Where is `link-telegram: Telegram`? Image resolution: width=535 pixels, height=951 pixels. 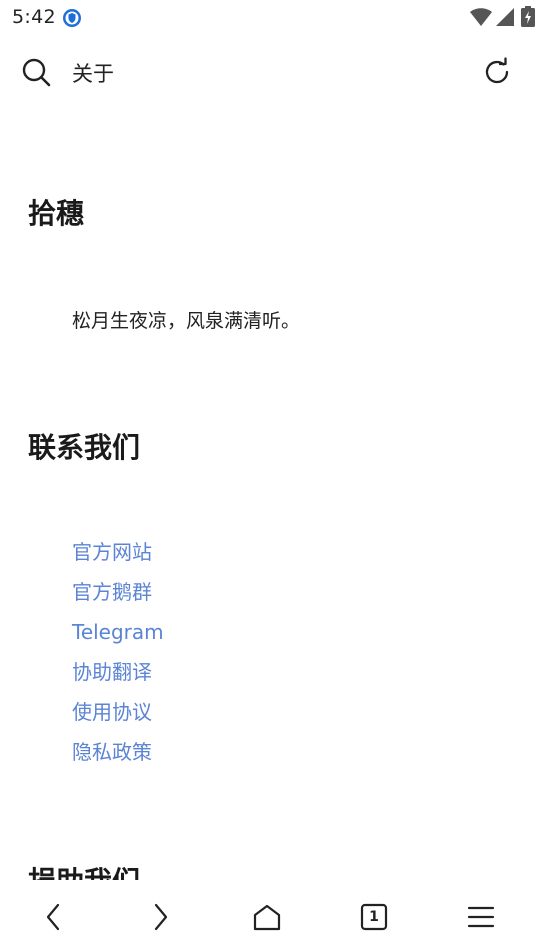
link-telegram: Telegram is located at coordinates (118, 633).